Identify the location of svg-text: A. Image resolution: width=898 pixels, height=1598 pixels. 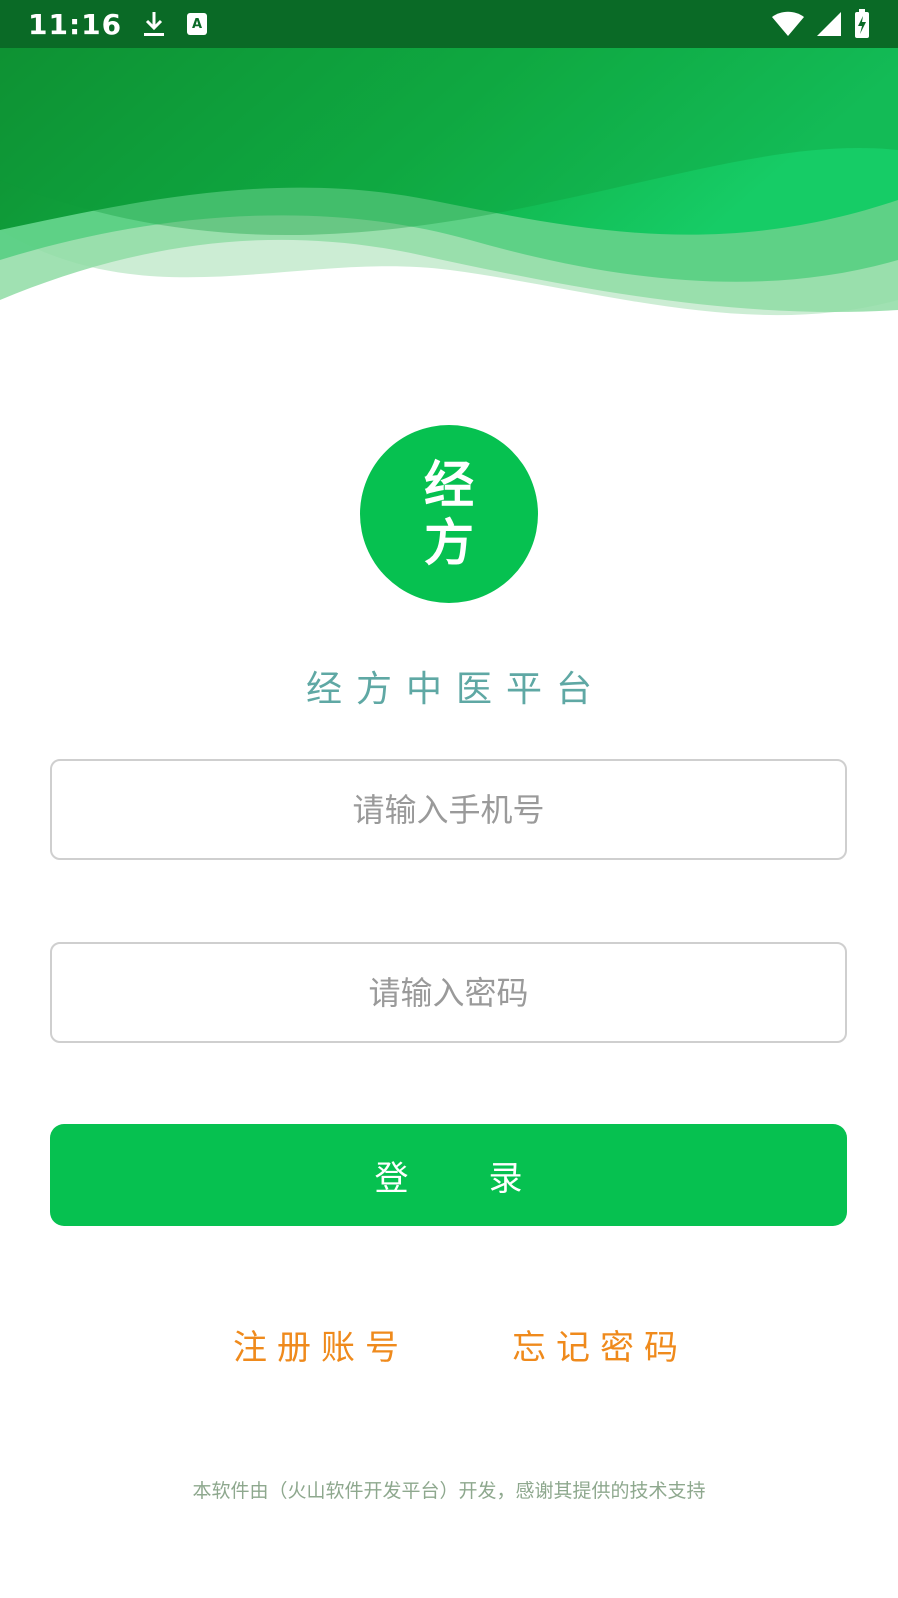
(197, 24).